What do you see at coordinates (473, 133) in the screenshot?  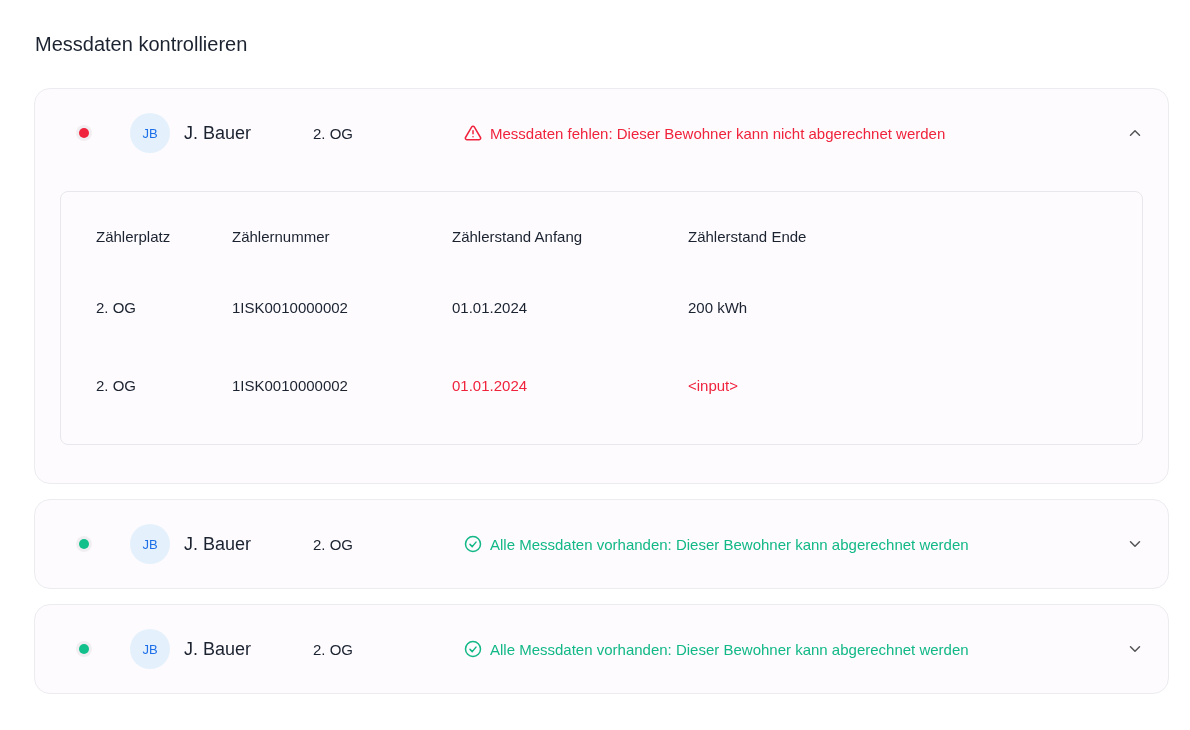 I see `warning-icon` at bounding box center [473, 133].